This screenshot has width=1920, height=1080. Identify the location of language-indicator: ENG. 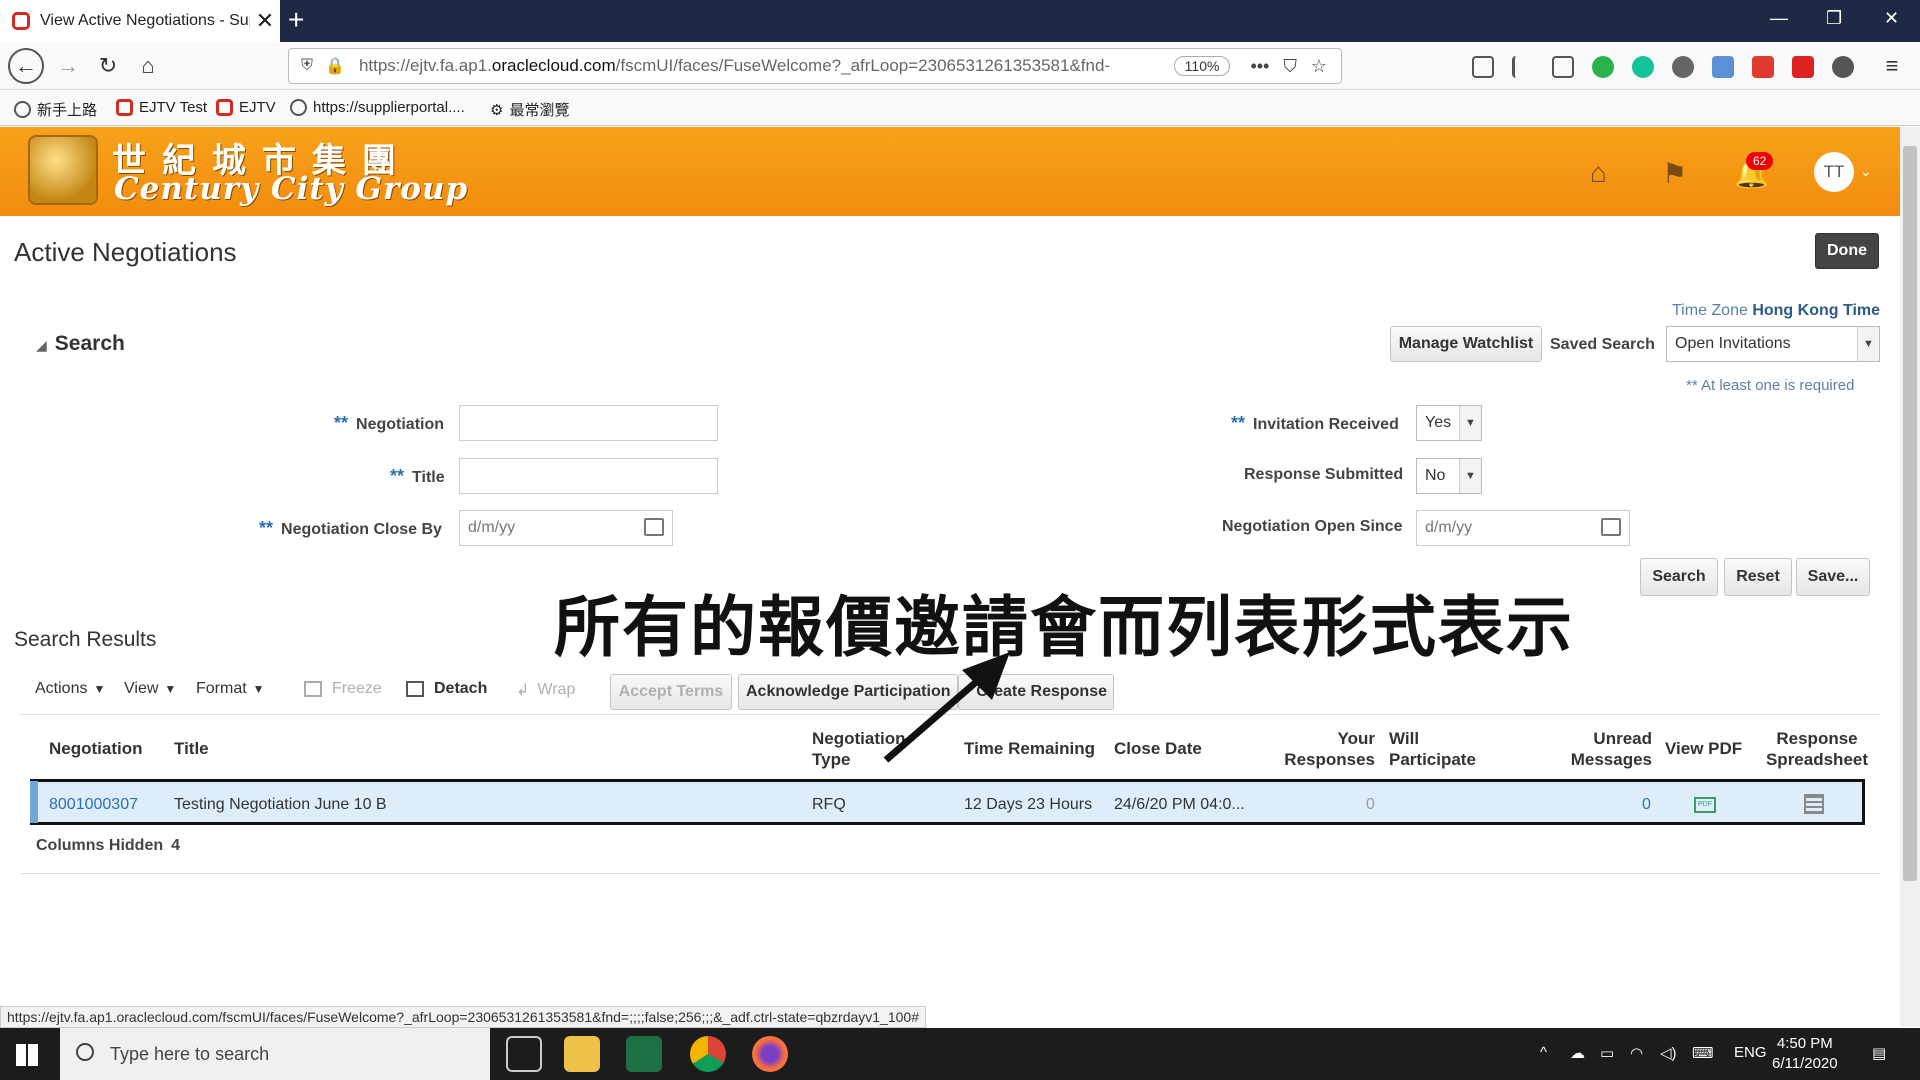
(1750, 1052).